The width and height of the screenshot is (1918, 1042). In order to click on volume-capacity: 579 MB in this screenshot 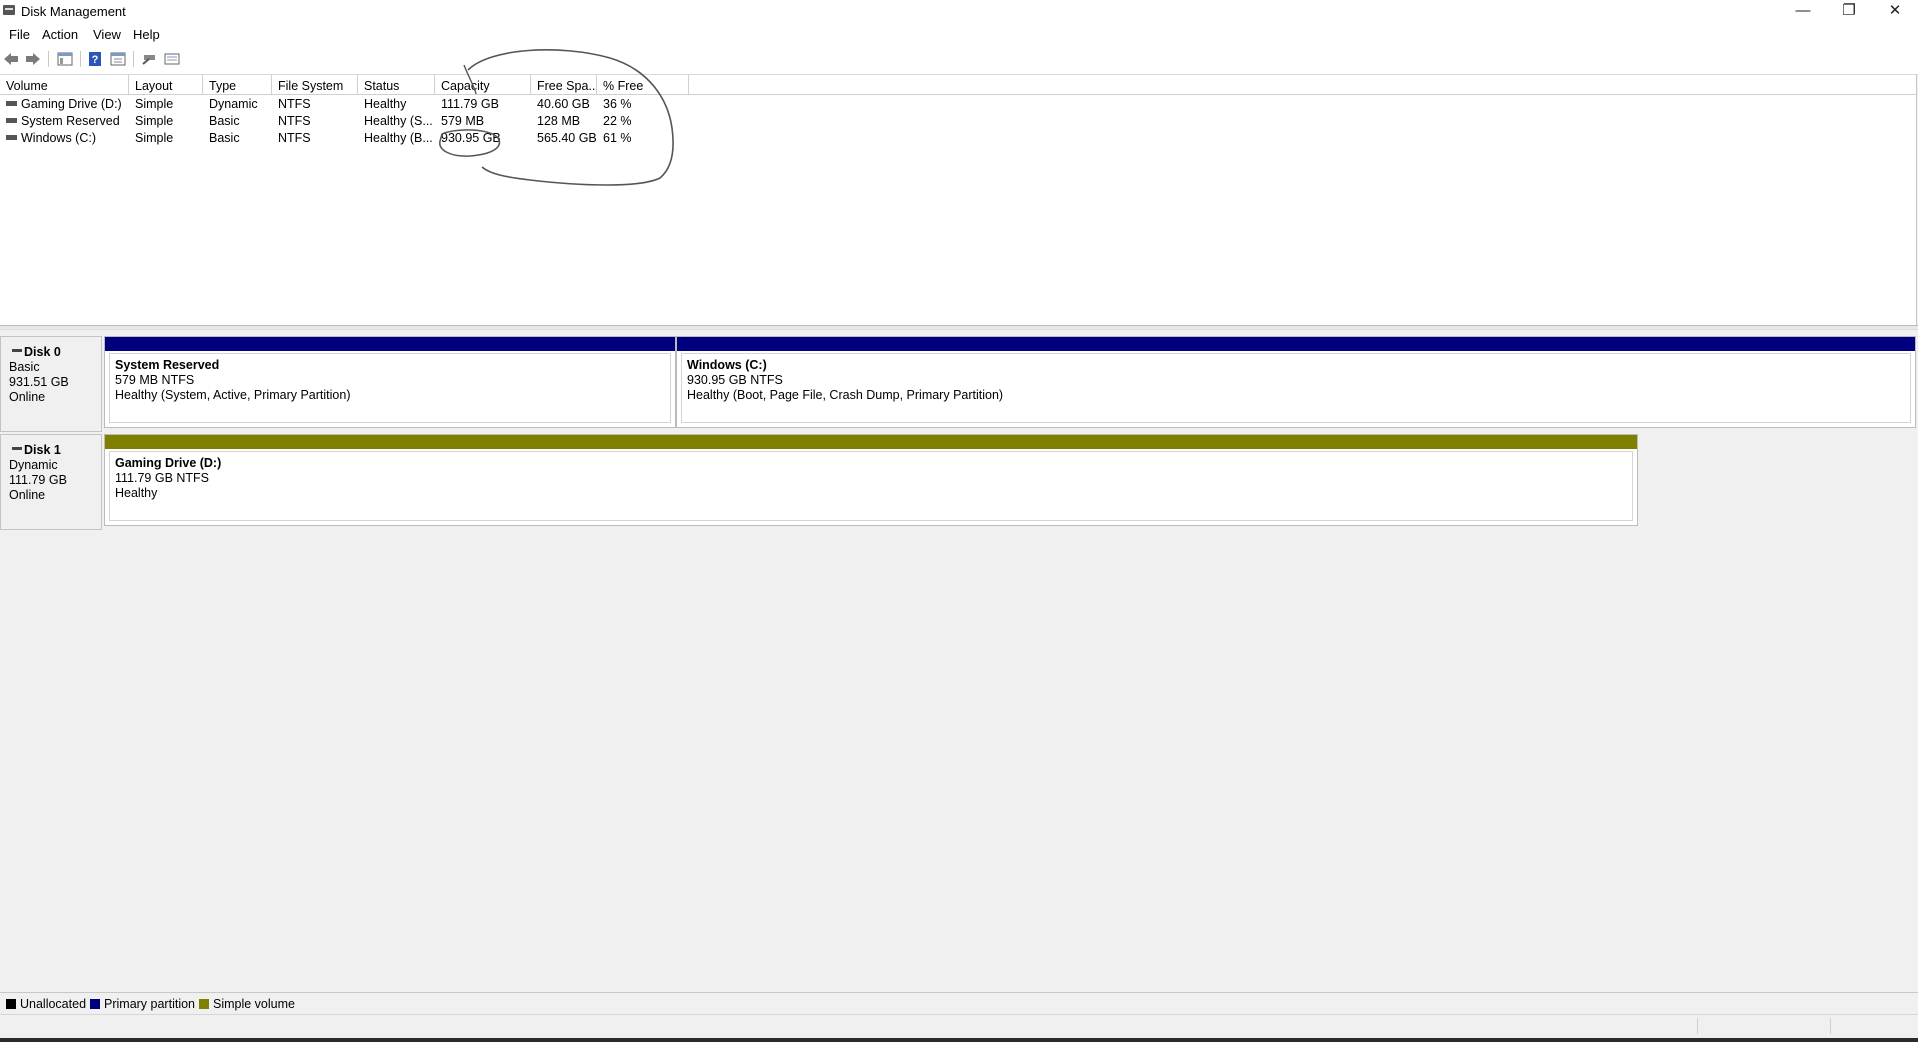, I will do `click(463, 121)`.